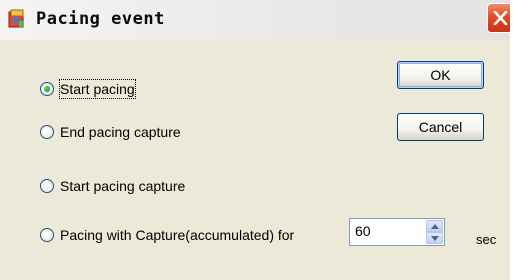 Image resolution: width=516 pixels, height=280 pixels. I want to click on duration-value: 60, so click(363, 231).